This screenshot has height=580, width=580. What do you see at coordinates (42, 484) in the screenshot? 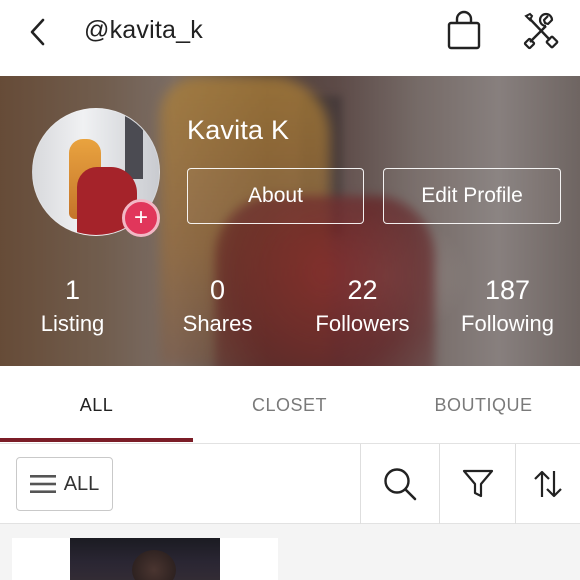
I see `hamburger-icon` at bounding box center [42, 484].